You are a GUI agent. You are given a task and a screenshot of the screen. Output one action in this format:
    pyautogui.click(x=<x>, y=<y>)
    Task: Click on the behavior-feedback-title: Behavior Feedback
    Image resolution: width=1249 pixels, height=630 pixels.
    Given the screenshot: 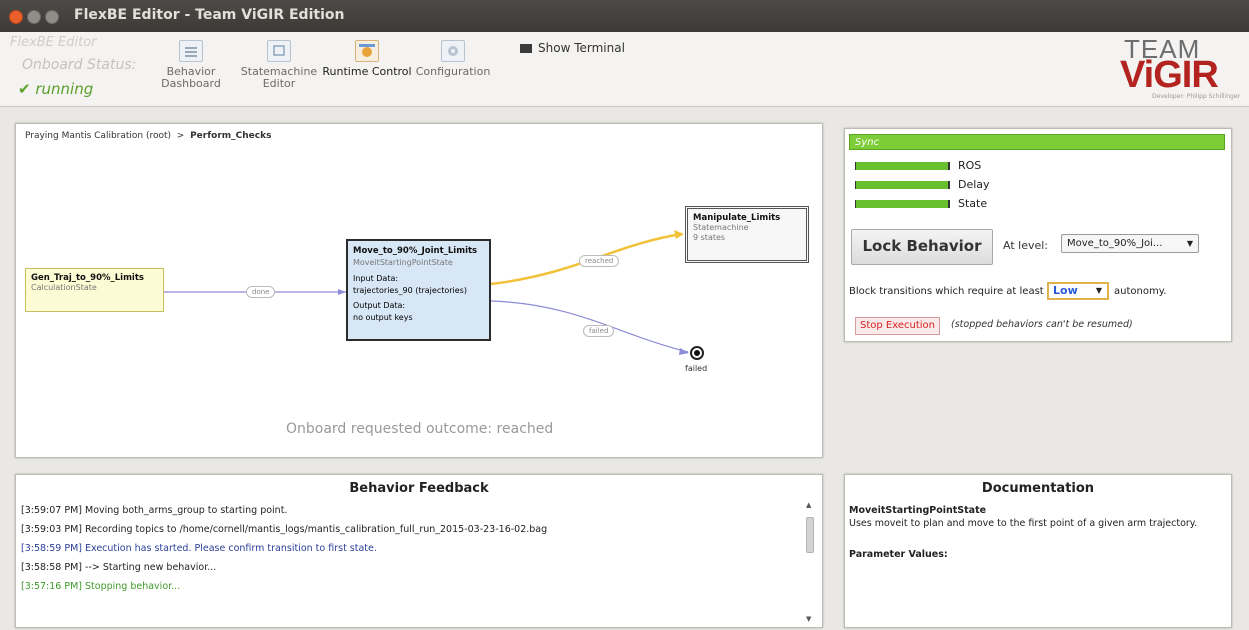 What is the action you would take?
    pyautogui.click(x=419, y=488)
    